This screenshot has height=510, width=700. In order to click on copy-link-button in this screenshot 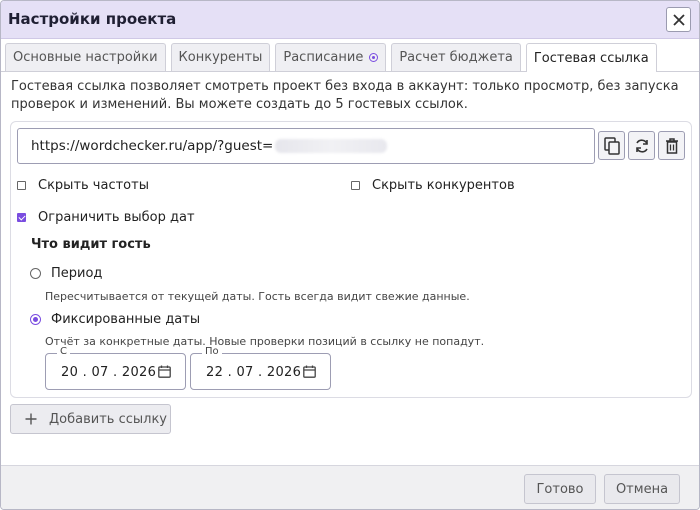, I will do `click(611, 145)`.